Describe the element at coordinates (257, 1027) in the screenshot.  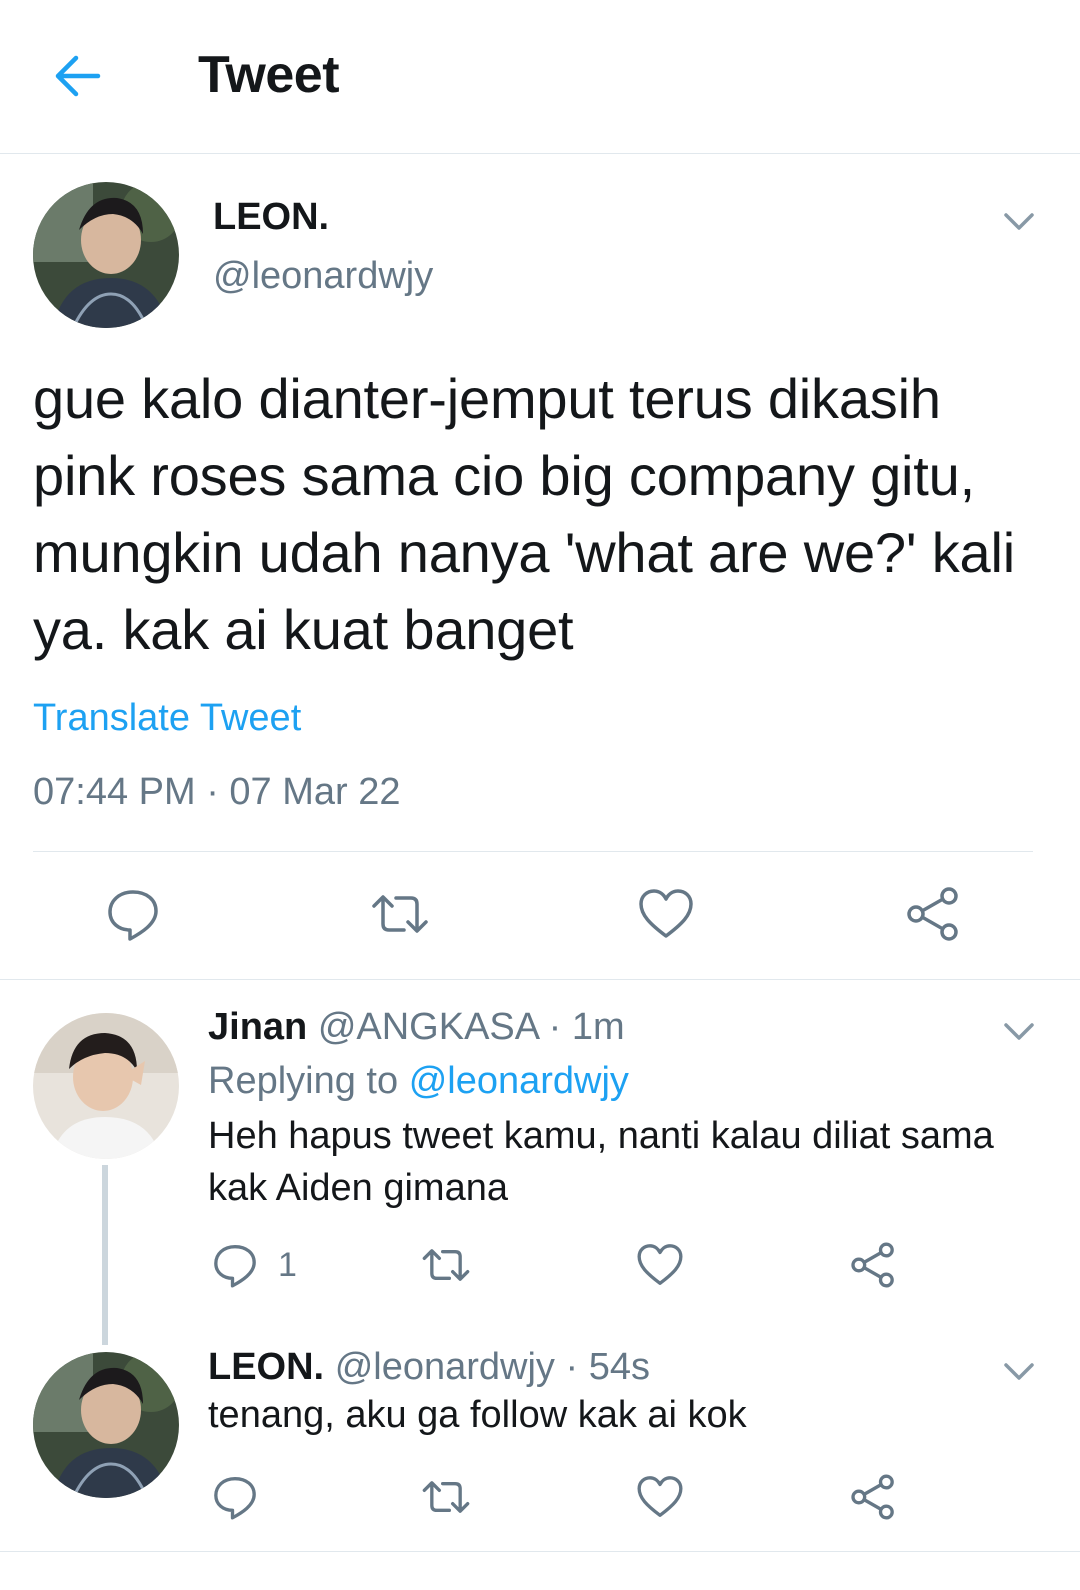
I see `author-name: Jinan` at that location.